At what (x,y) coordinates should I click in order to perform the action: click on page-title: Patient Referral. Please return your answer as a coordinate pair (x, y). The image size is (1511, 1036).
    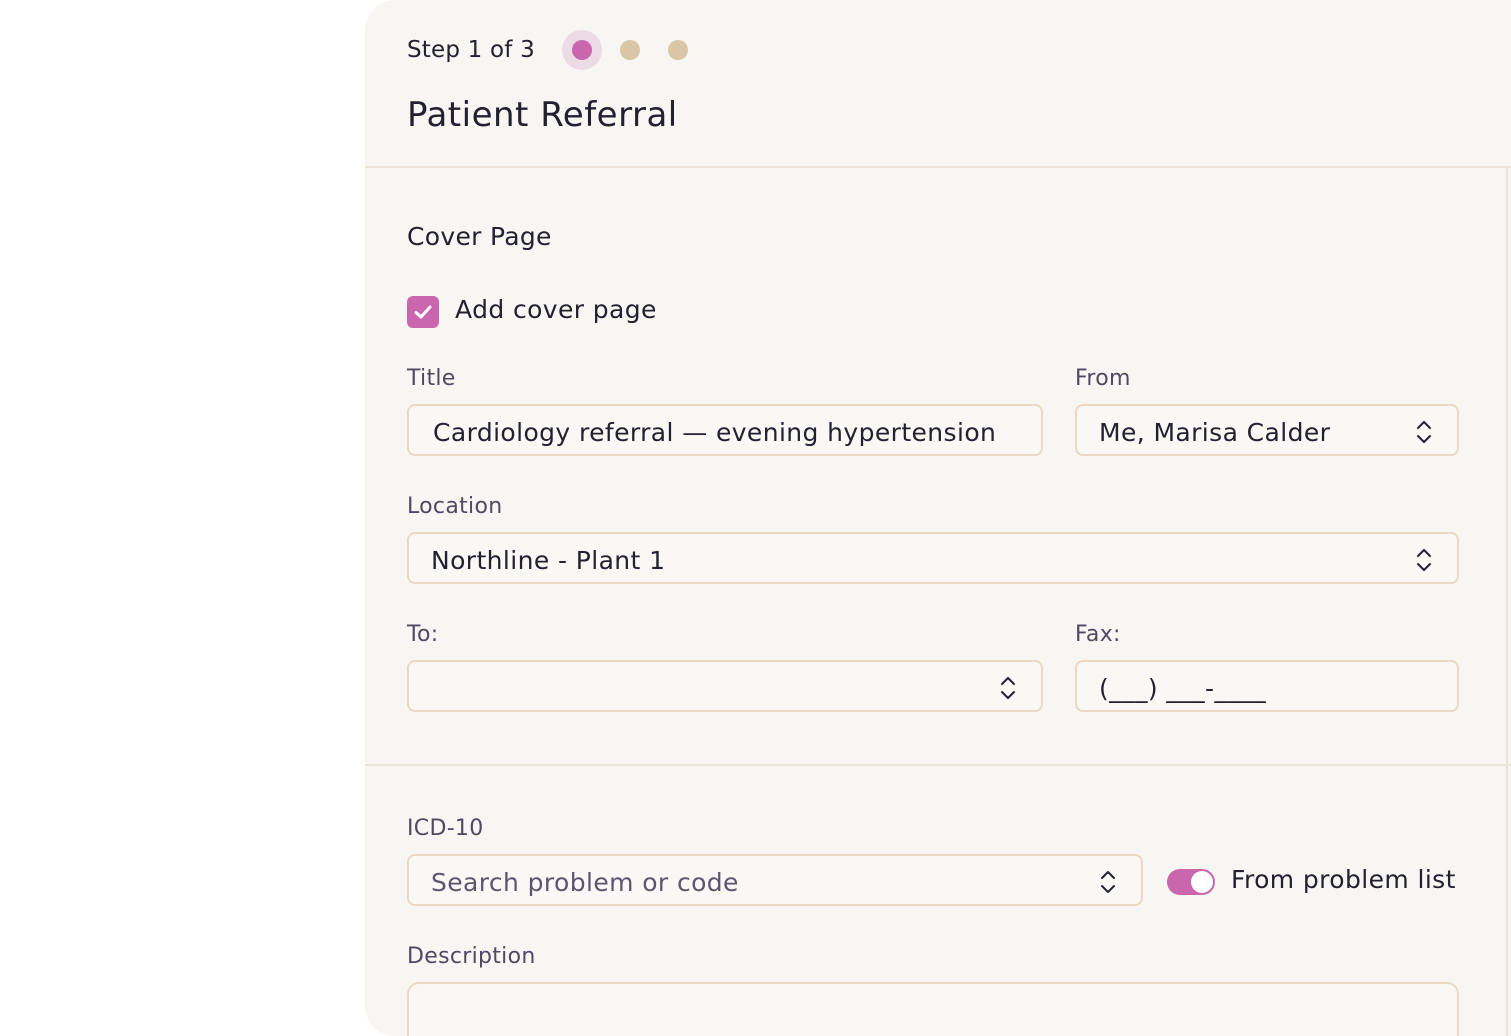
    Looking at the image, I should click on (542, 115).